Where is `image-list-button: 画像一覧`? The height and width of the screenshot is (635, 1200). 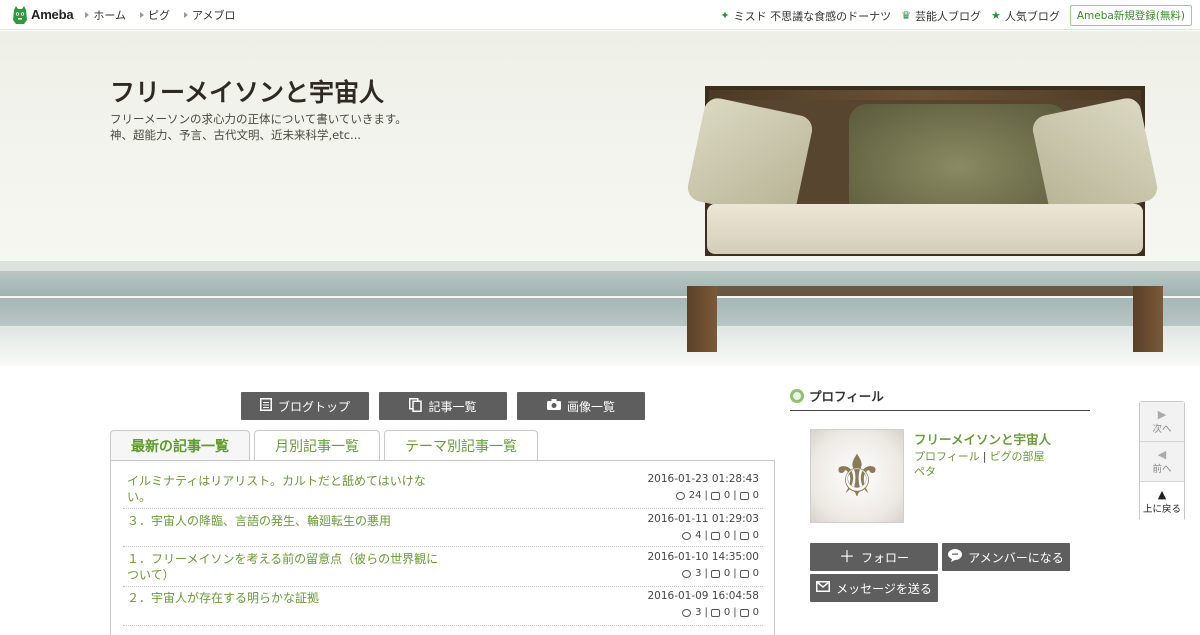
image-list-button: 画像一覧 is located at coordinates (581, 406).